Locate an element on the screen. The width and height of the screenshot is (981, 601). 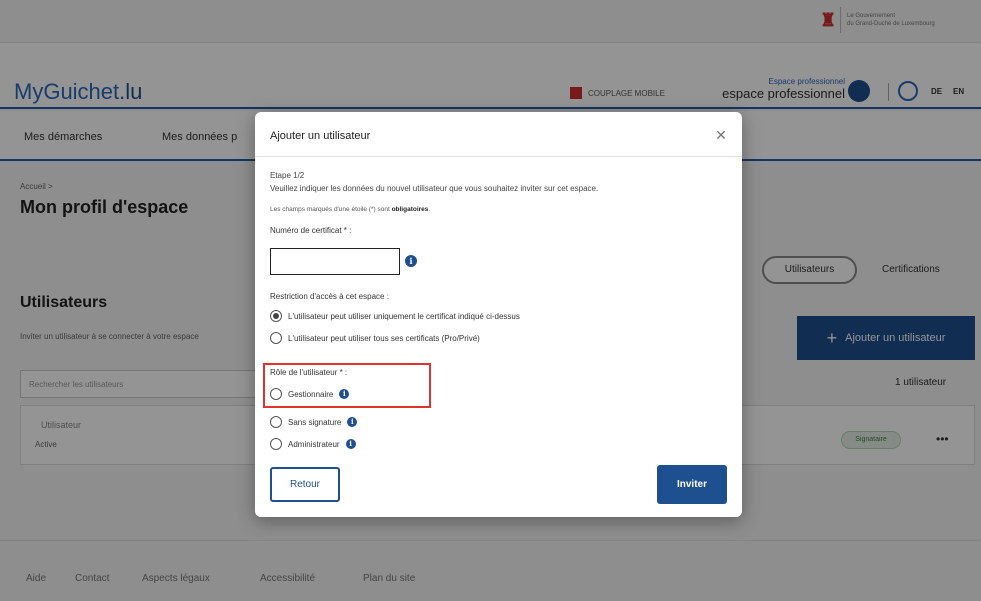
certificate-number-input is located at coordinates (335, 261).